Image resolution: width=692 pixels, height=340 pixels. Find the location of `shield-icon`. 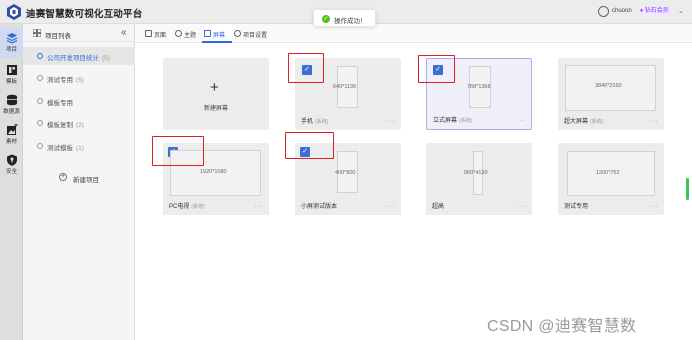

shield-icon is located at coordinates (11, 160).